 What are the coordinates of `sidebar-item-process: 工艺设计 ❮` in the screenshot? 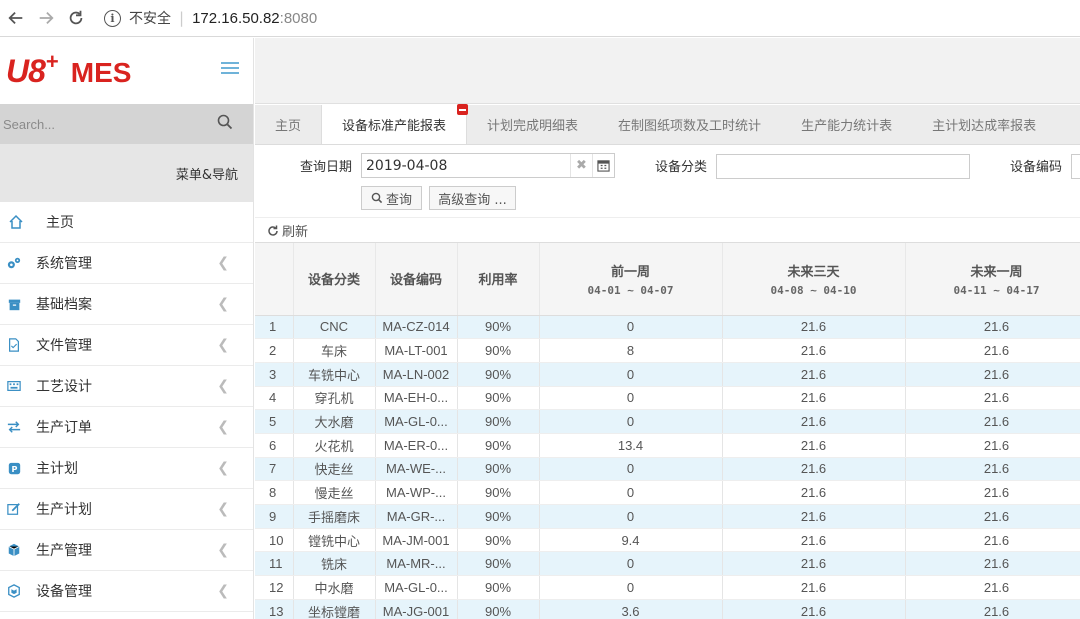 It's located at (126, 386).